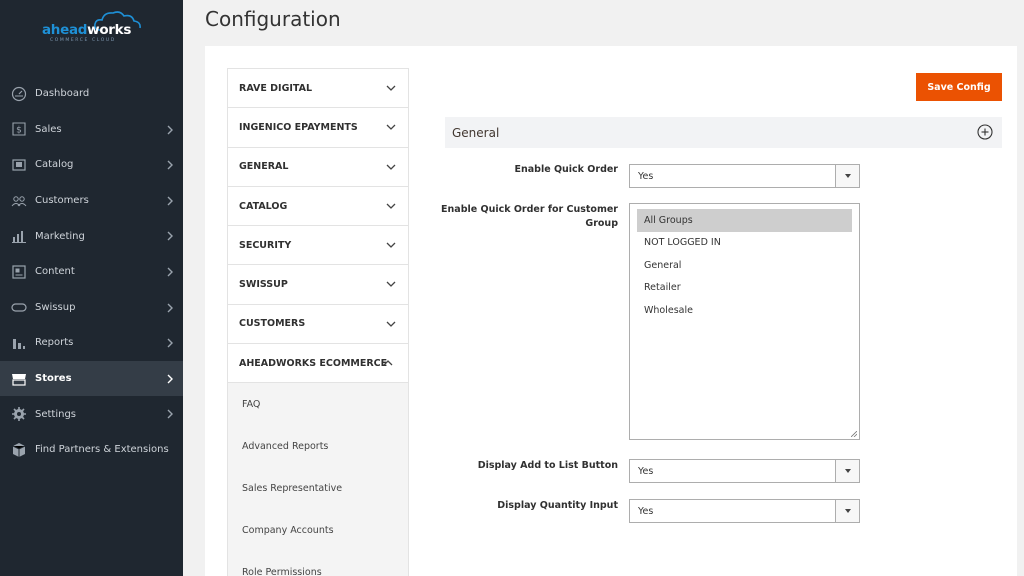 This screenshot has width=1024, height=576. What do you see at coordinates (744, 243) in the screenshot?
I see `customer-group-option: NOT LOGGED IN` at bounding box center [744, 243].